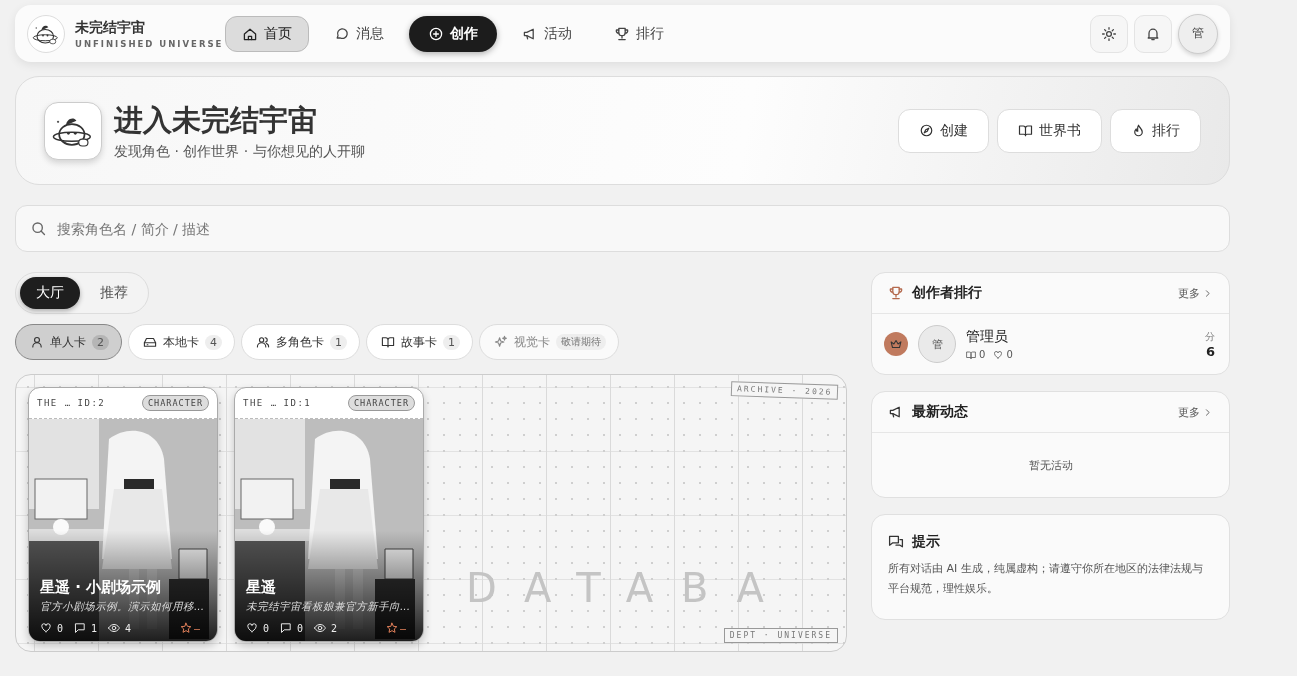  What do you see at coordinates (267, 33) in the screenshot?
I see `nav-tab: 首页` at bounding box center [267, 33].